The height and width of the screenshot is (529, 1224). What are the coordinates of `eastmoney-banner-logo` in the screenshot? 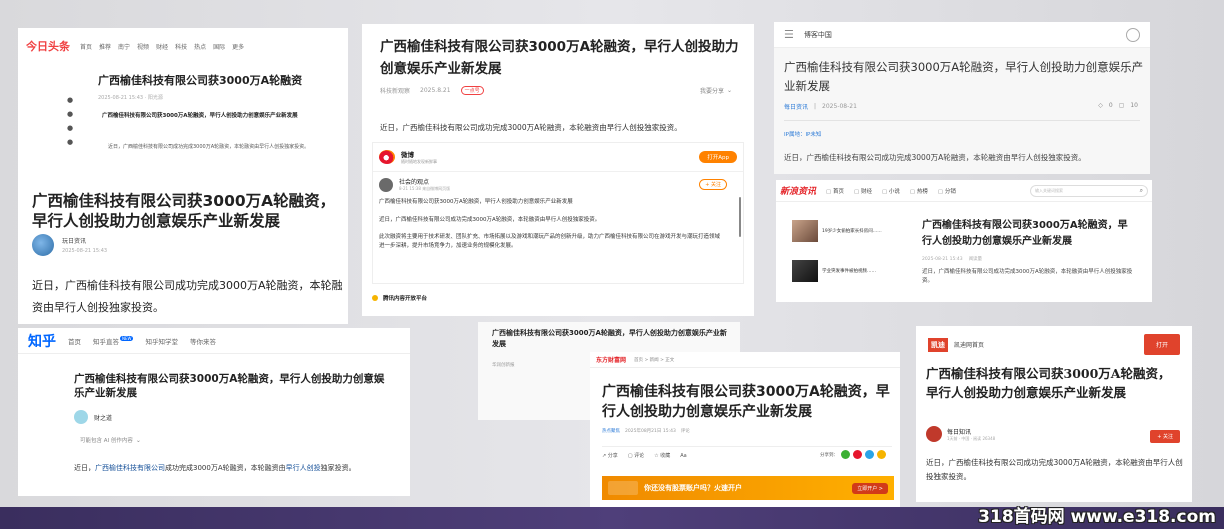 It's located at (623, 488).